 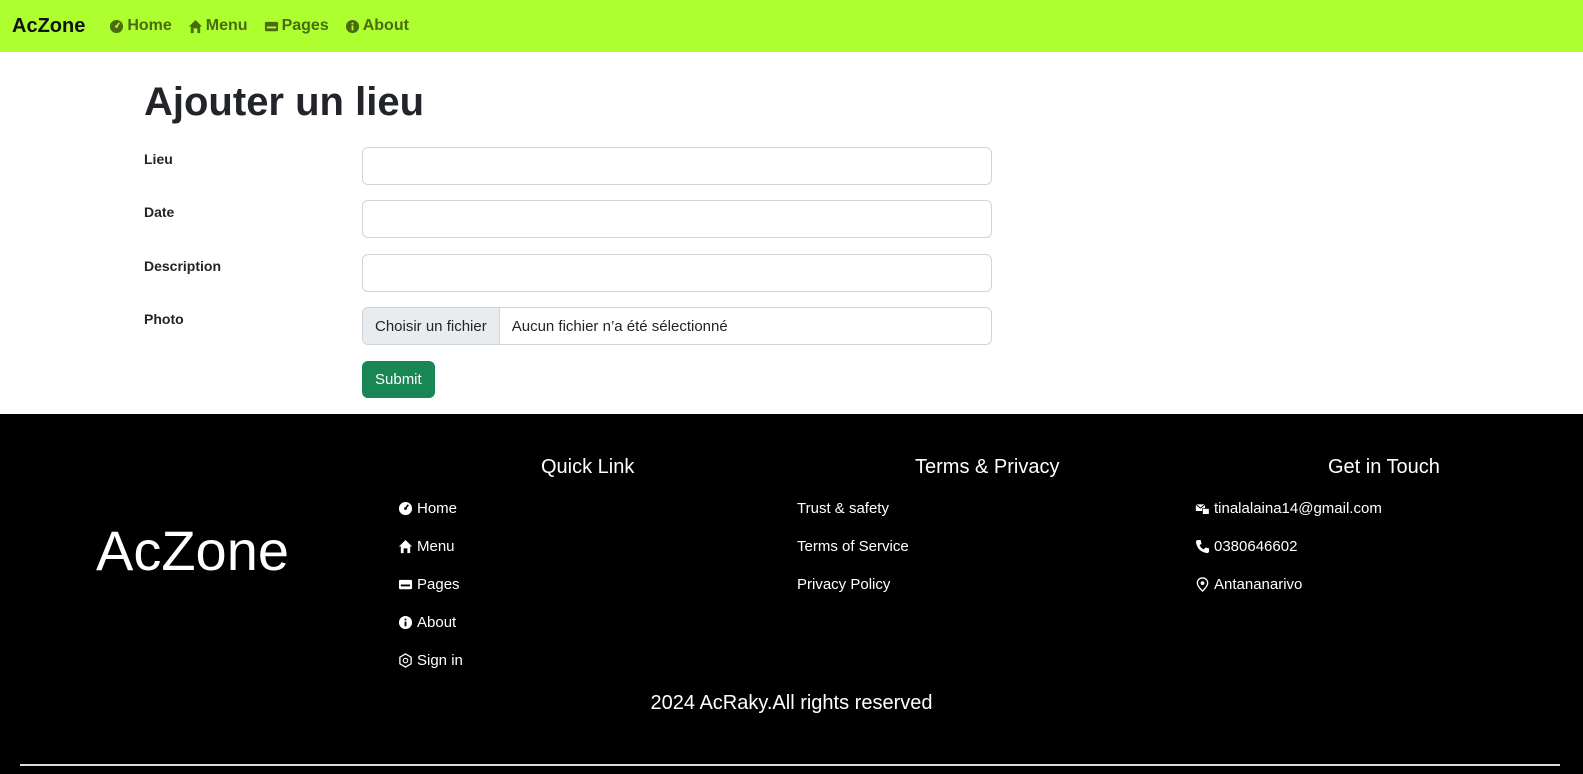 What do you see at coordinates (1258, 584) in the screenshot?
I see `contact-location-label: Antananarivo` at bounding box center [1258, 584].